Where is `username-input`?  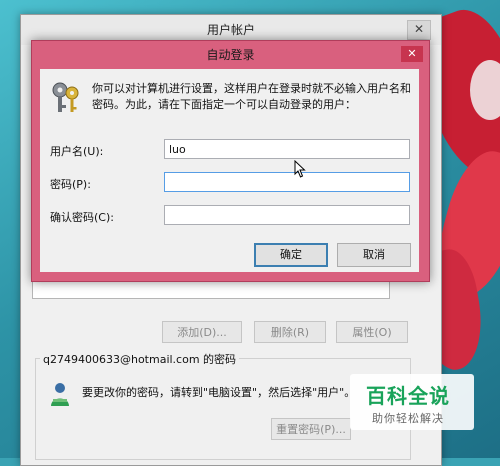
username-input is located at coordinates (287, 149).